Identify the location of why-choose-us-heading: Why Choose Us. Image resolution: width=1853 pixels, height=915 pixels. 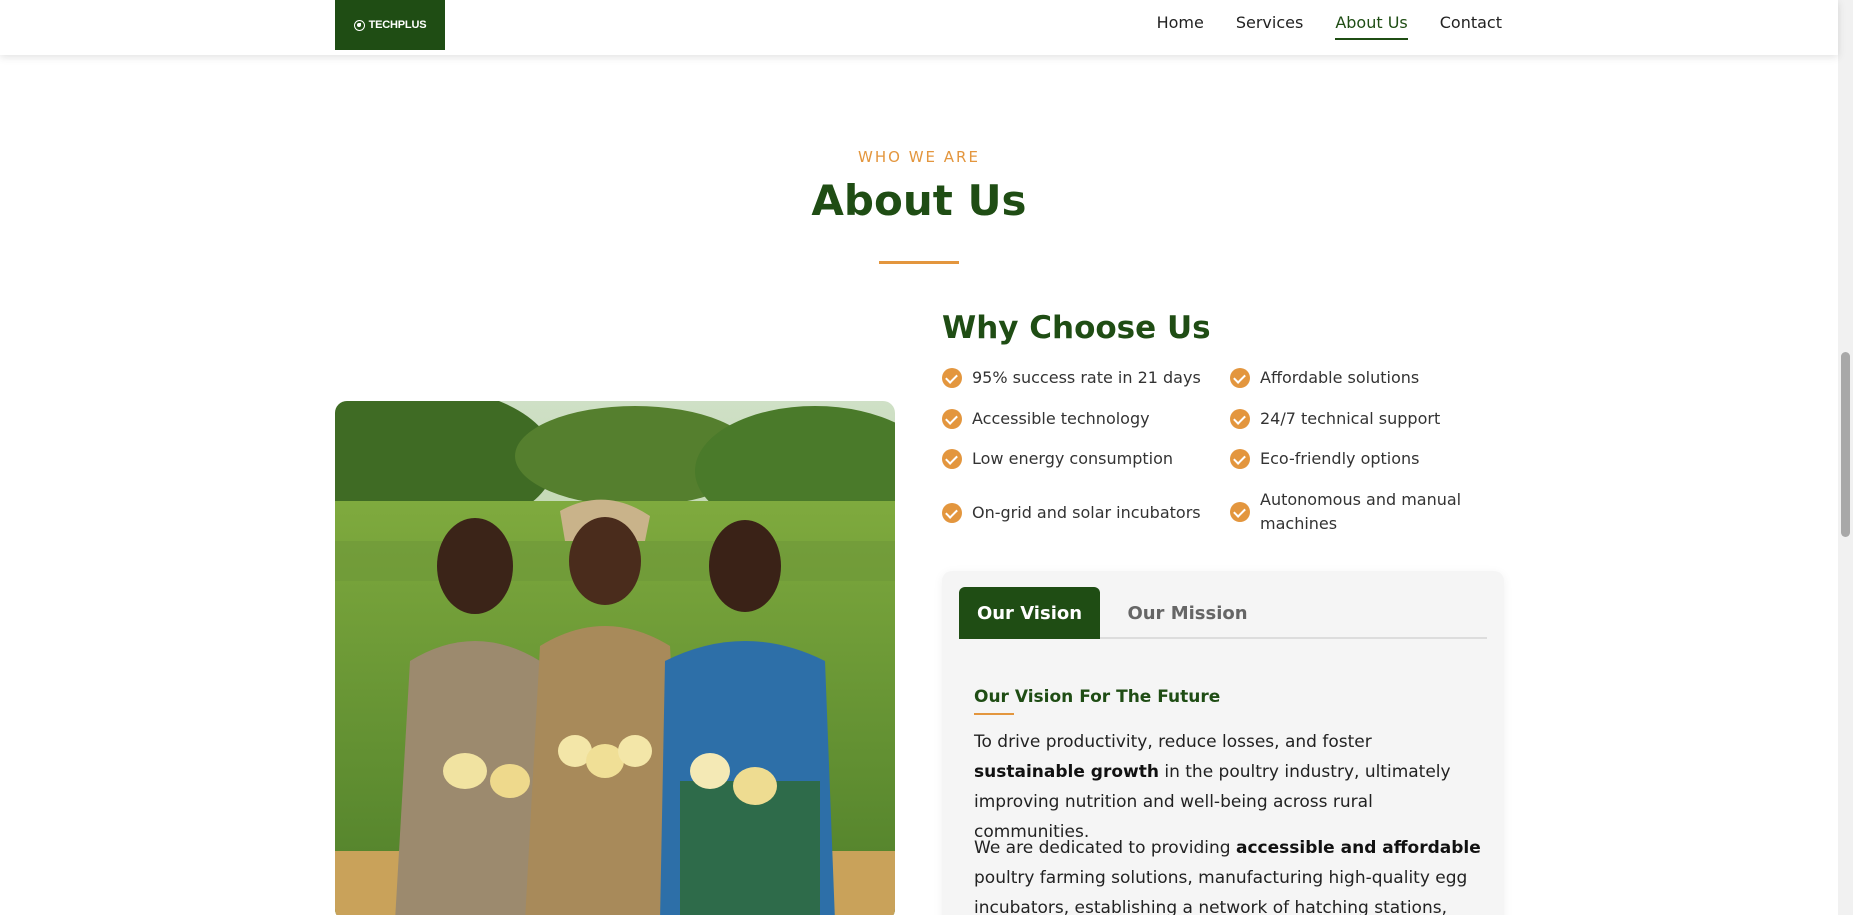
(1076, 328).